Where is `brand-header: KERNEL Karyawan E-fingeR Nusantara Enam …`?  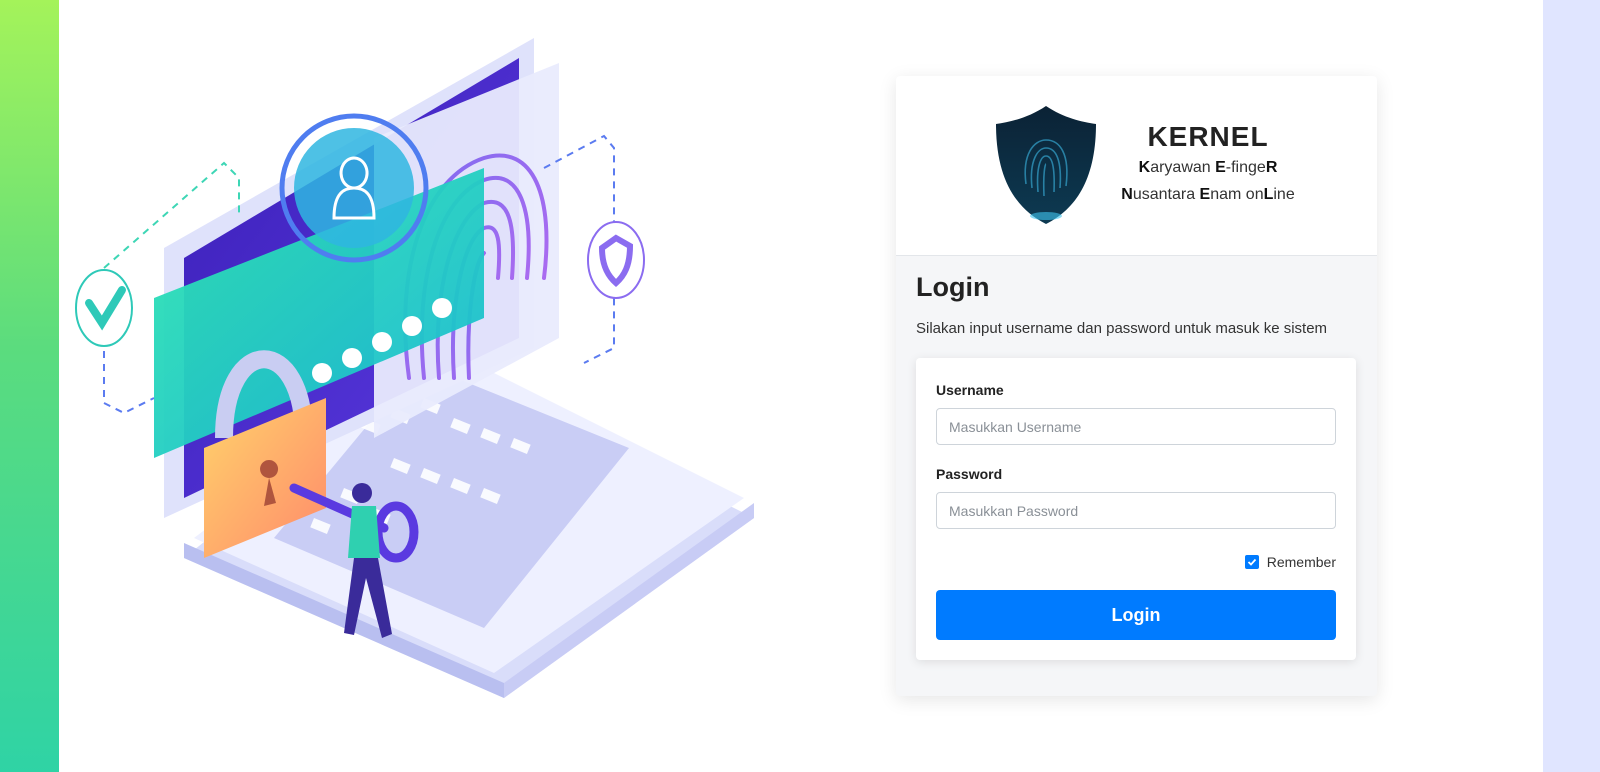
brand-header: KERNEL Karyawan E-fingeR Nusantara Enam … is located at coordinates (1136, 166).